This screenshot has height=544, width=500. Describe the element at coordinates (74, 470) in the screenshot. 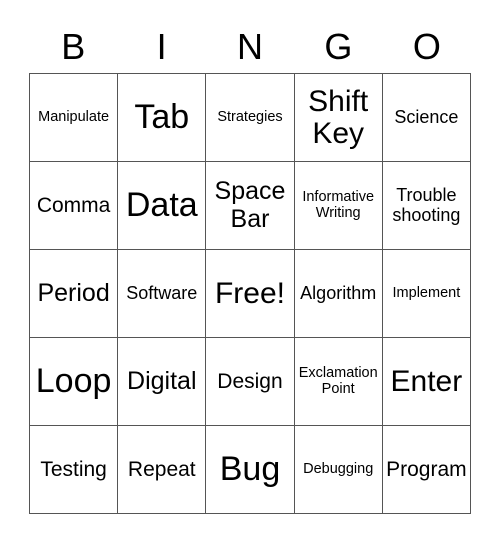

I see `bingo-cell: Testing` at that location.